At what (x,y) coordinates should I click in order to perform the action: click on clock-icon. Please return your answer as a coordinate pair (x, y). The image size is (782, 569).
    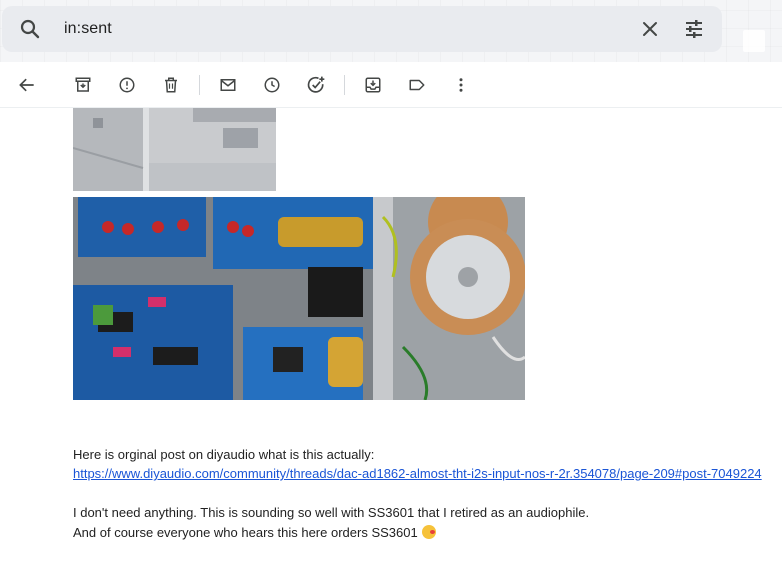
    Looking at the image, I should click on (272, 84).